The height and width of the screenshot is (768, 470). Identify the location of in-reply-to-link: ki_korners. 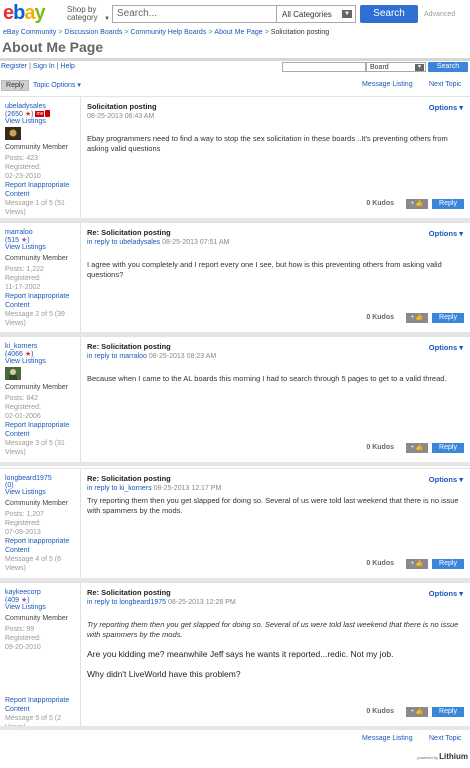
(135, 488).